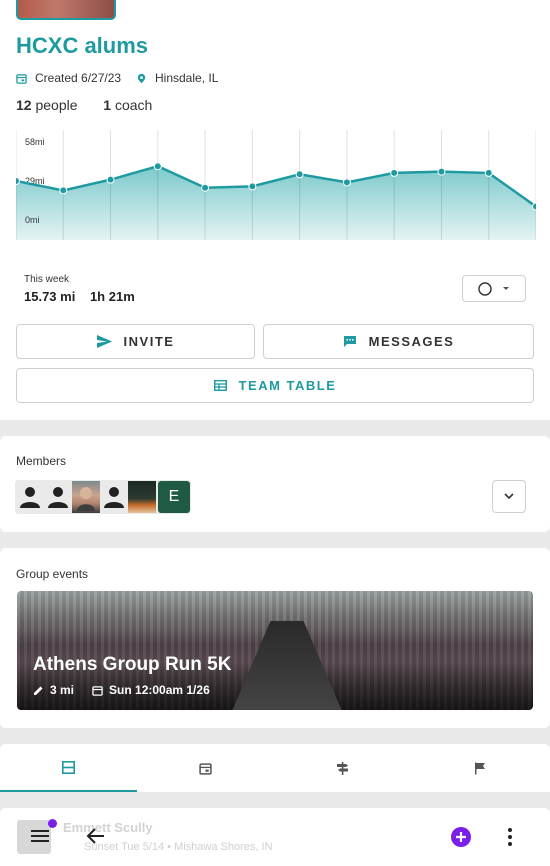 This screenshot has height=866, width=550. What do you see at coordinates (132, 664) in the screenshot?
I see `event-title: Athens Group Run 5K` at bounding box center [132, 664].